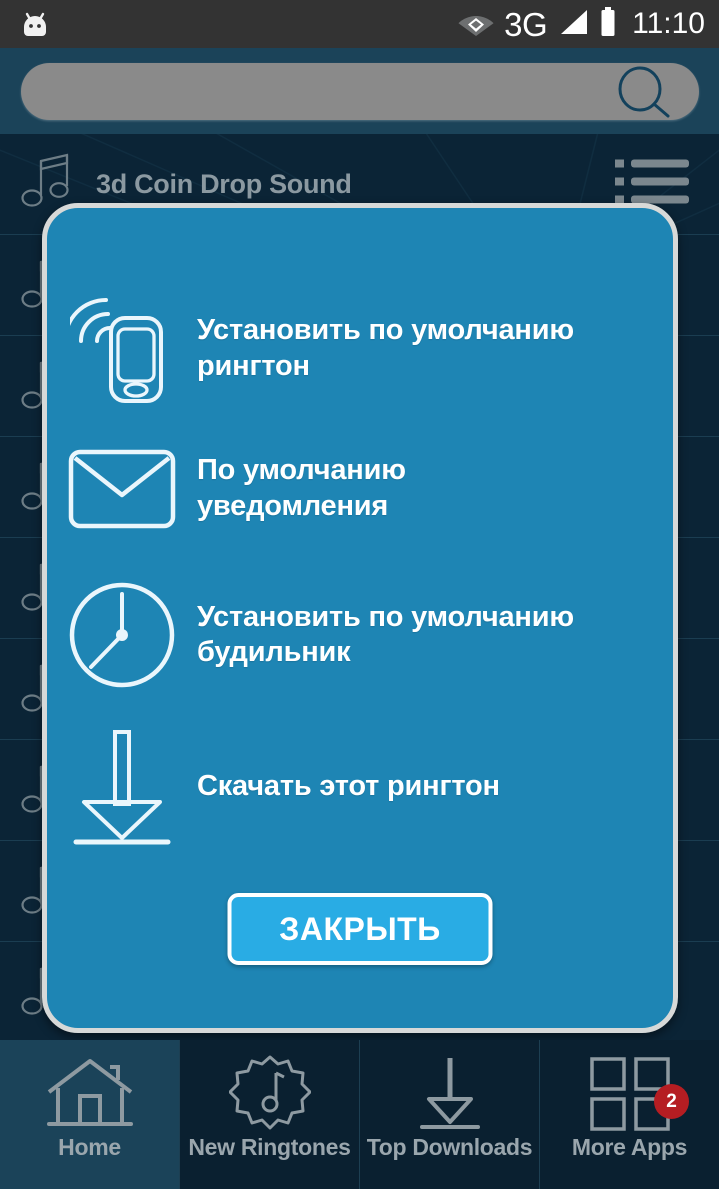 The width and height of the screenshot is (719, 1189). Describe the element at coordinates (269, 1094) in the screenshot. I see `ringtone-star-icon` at that location.